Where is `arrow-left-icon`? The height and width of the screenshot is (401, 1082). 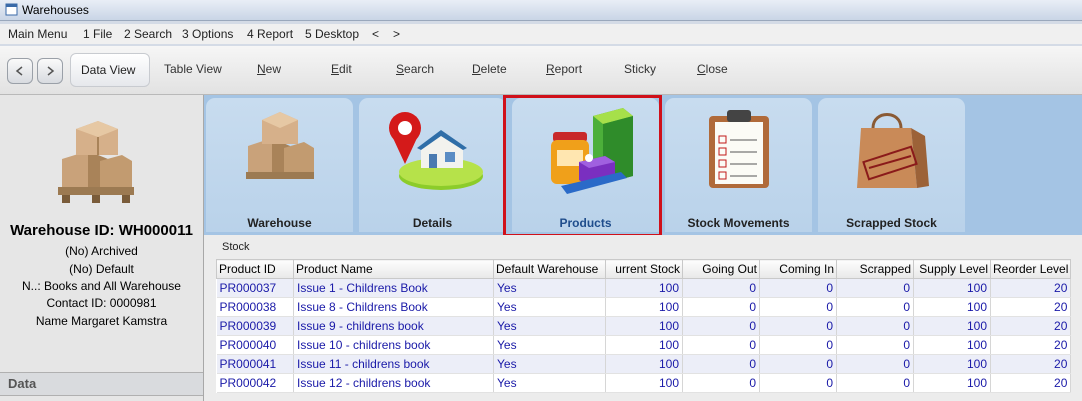
arrow-left-icon is located at coordinates (19, 71).